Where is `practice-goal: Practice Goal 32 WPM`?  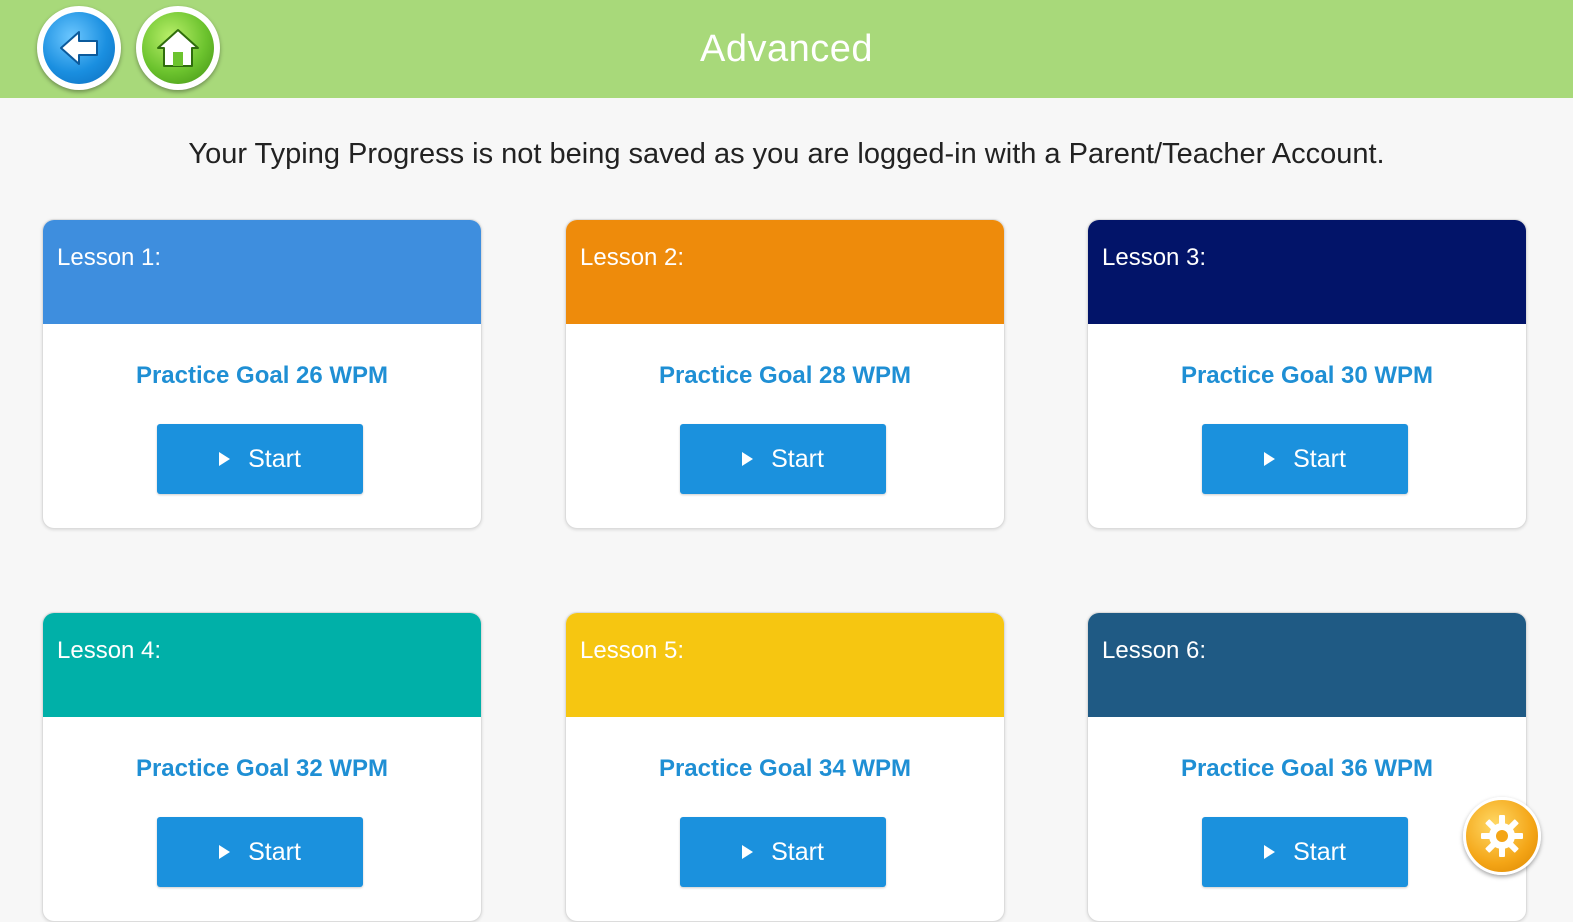 practice-goal: Practice Goal 32 WPM is located at coordinates (262, 768).